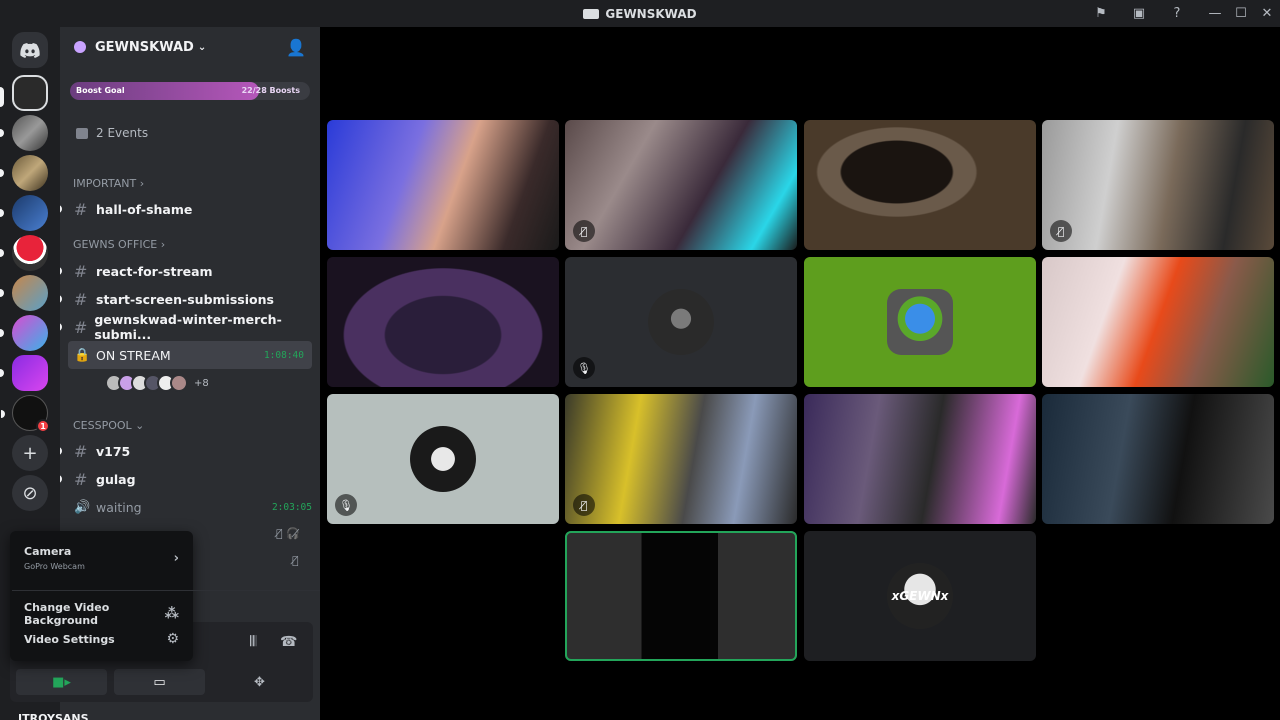 The width and height of the screenshot is (1280, 720). I want to click on explore-servers-button: ⊘, so click(30, 493).